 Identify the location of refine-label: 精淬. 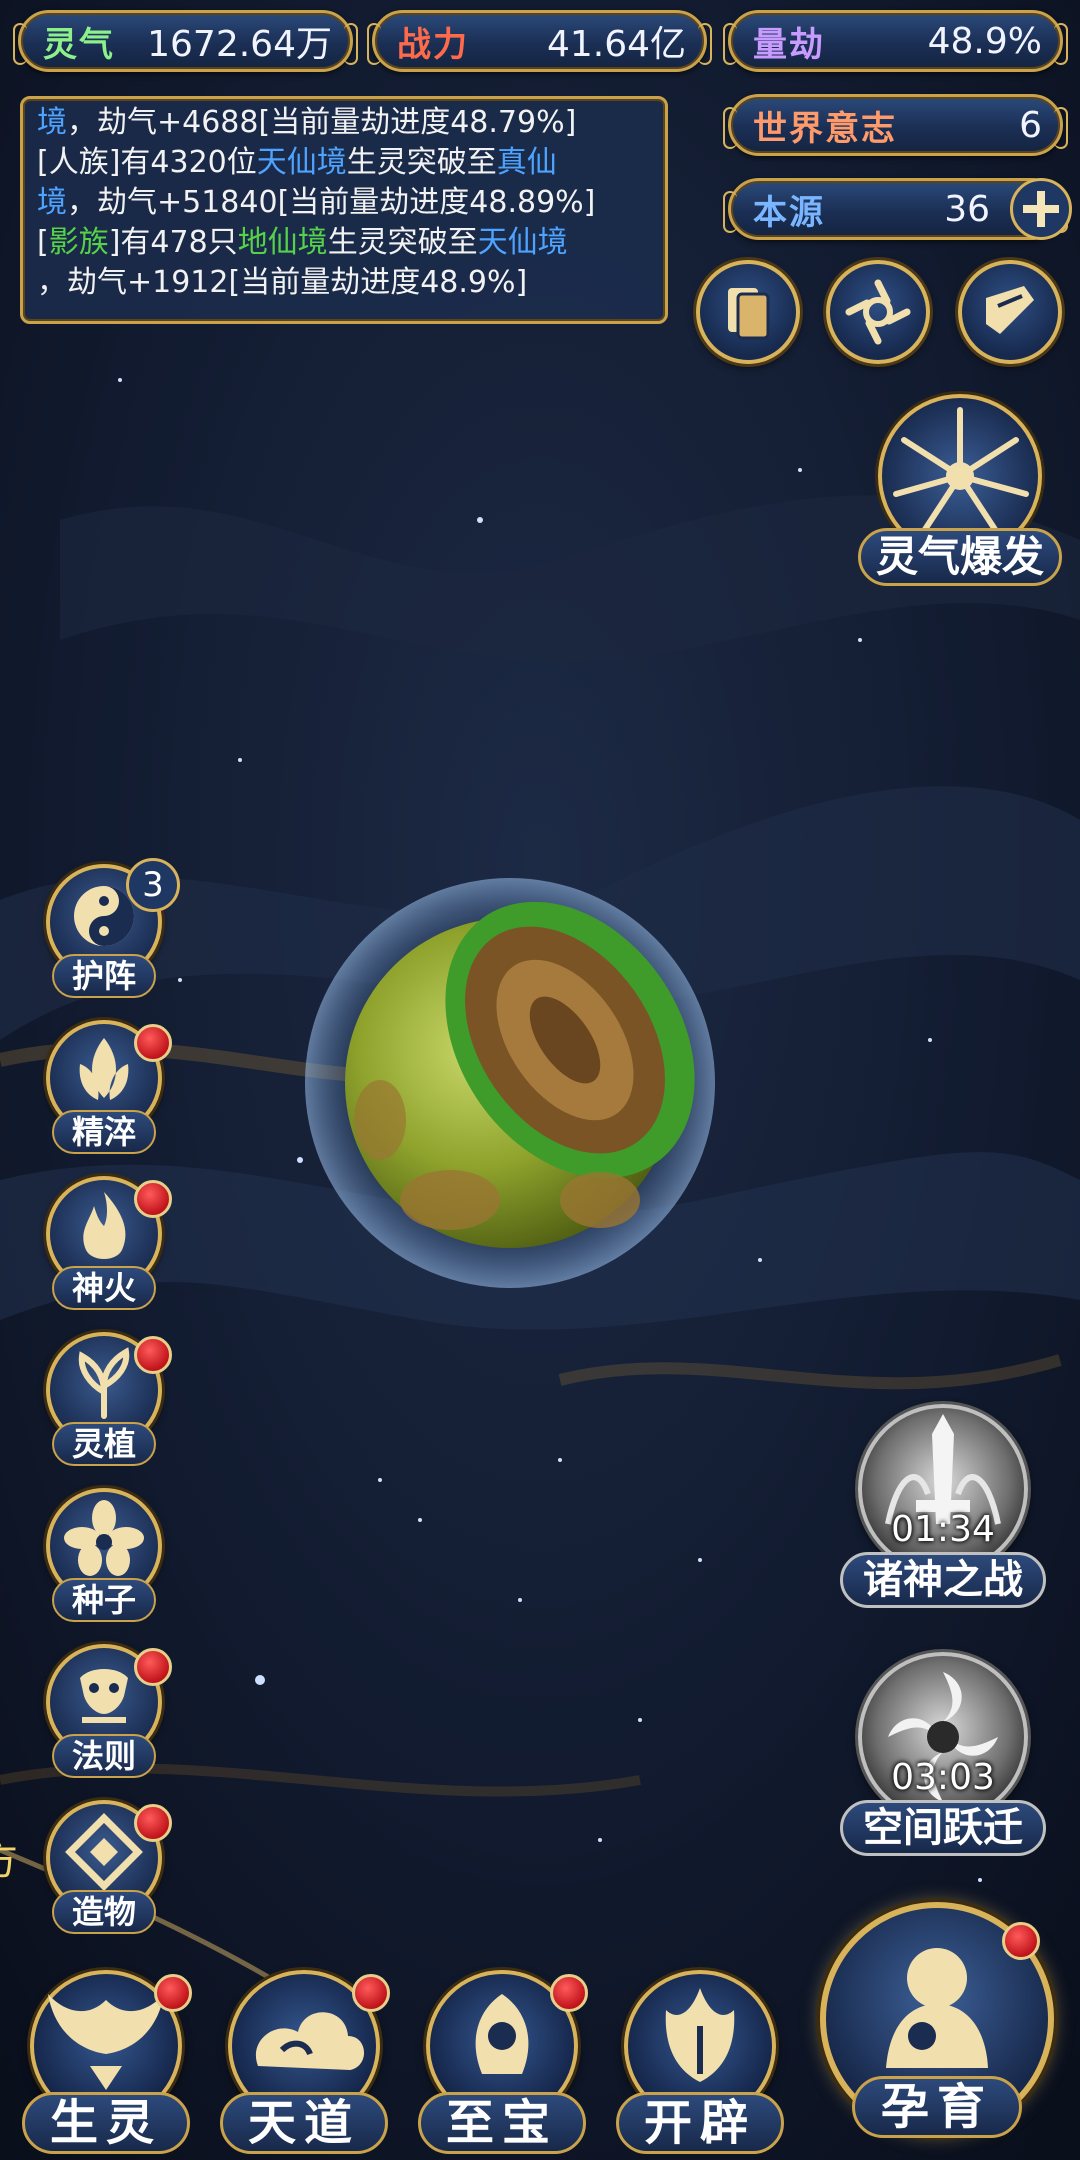
(104, 1132).